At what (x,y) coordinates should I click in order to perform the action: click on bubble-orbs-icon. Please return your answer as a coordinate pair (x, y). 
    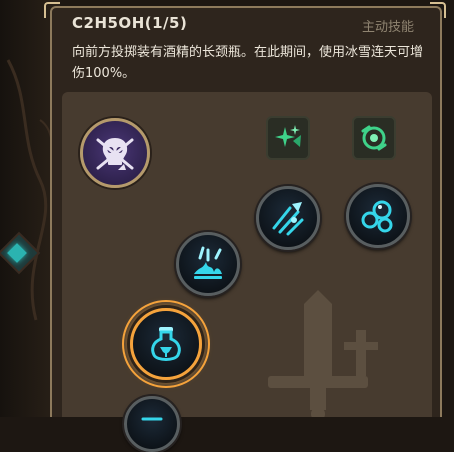
    Looking at the image, I should click on (378, 216).